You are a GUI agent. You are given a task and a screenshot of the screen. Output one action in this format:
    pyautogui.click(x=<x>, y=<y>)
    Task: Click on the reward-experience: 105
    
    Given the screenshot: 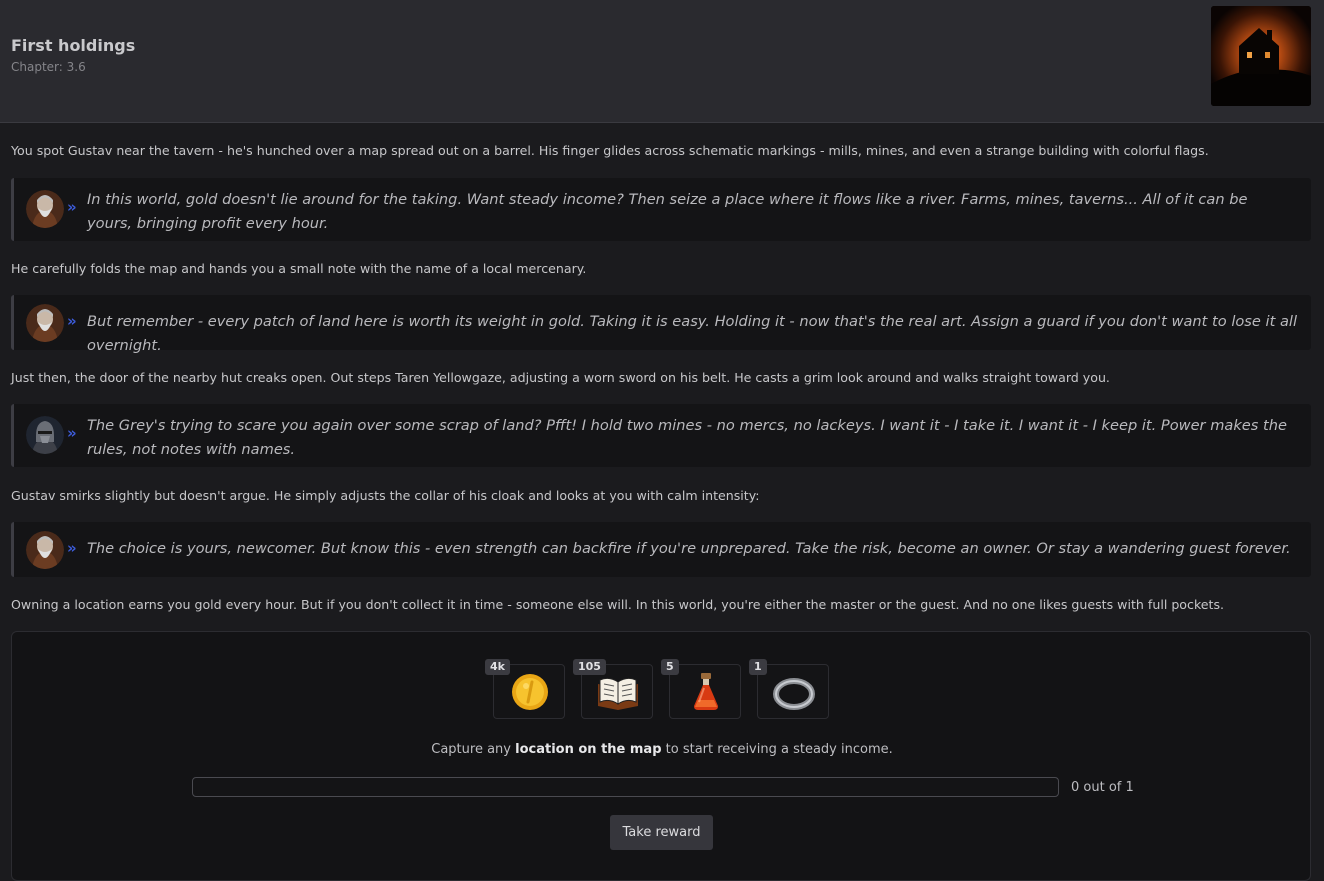 What is the action you would take?
    pyautogui.click(x=613, y=689)
    